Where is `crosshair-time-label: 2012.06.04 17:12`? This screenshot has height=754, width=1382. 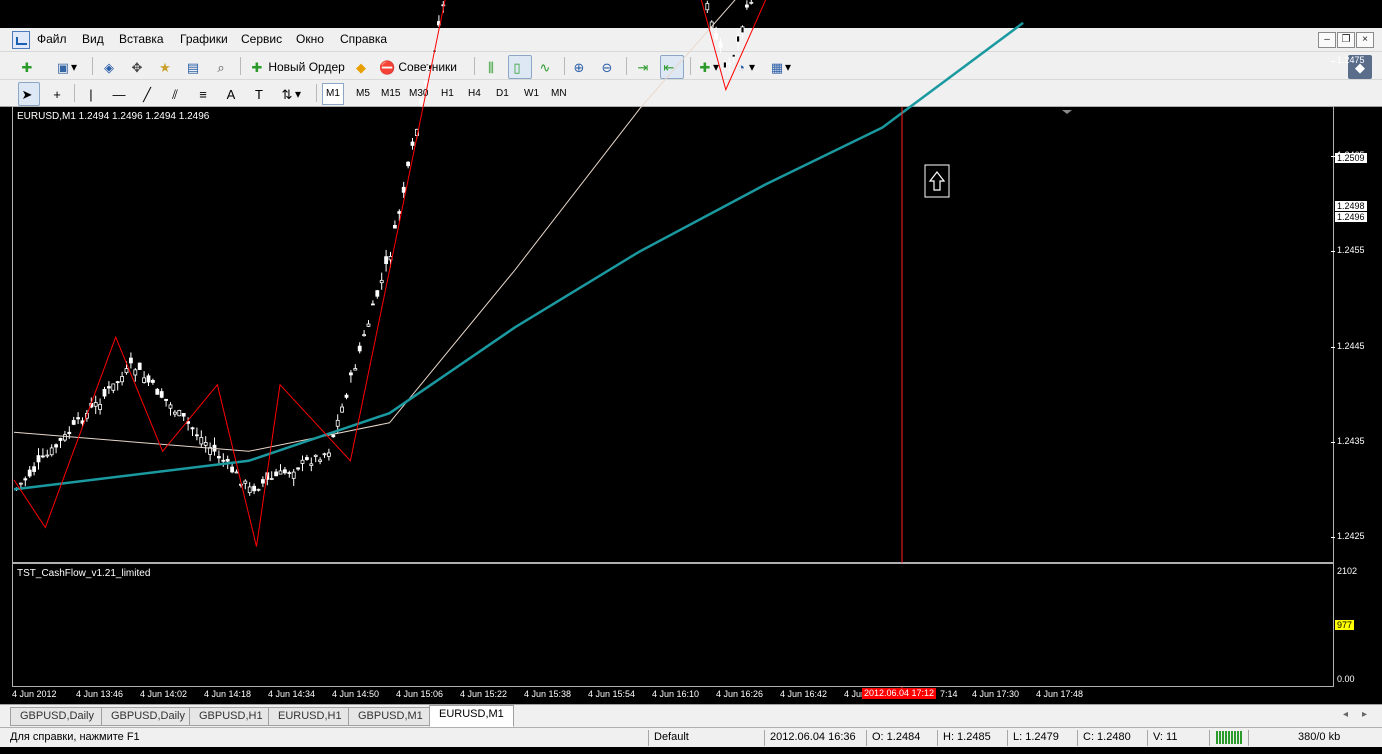 crosshair-time-label: 2012.06.04 17:12 is located at coordinates (899, 693).